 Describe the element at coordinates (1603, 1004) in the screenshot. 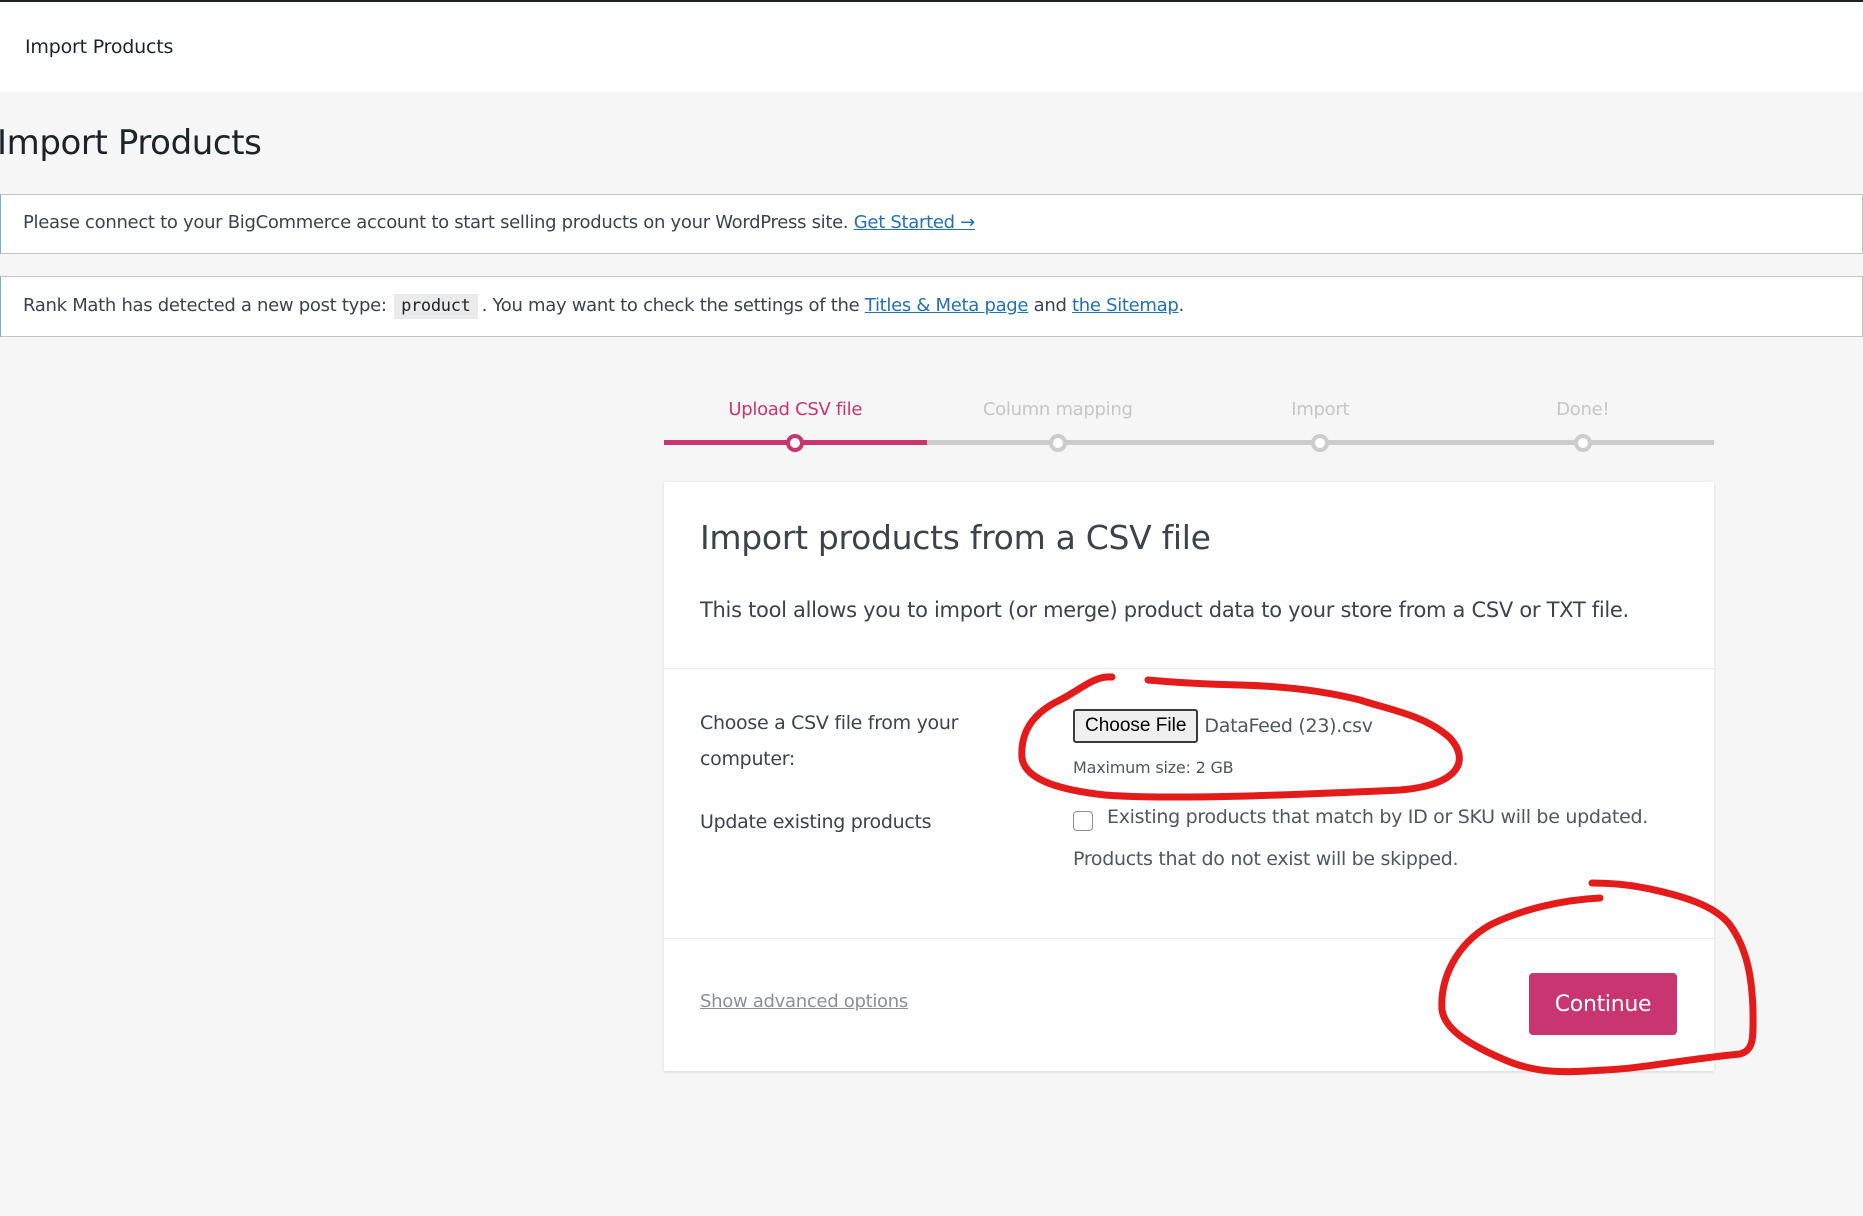

I see `continue-button: Continue` at that location.